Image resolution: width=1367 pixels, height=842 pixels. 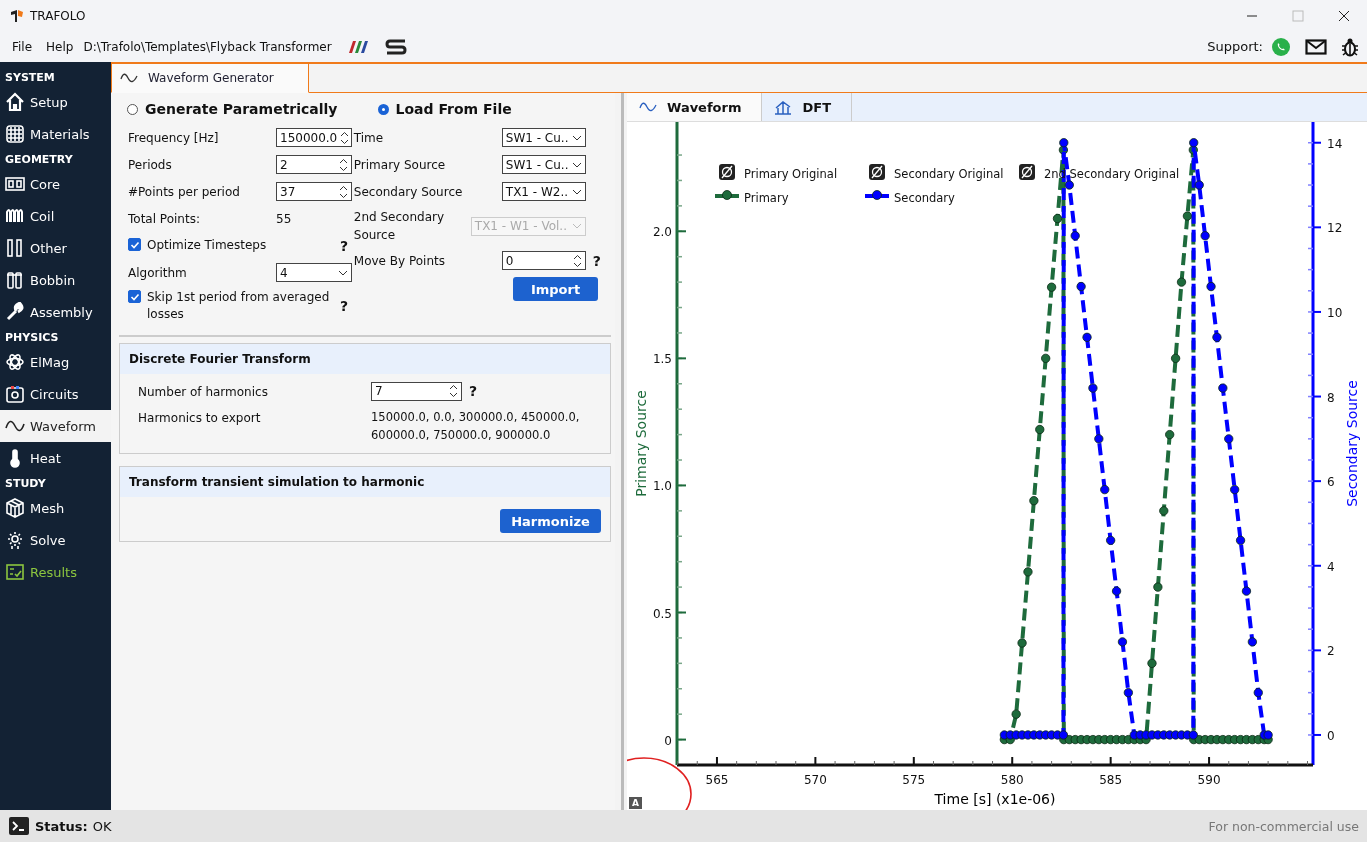 What do you see at coordinates (174, 137) in the screenshot?
I see `field-label: Frequency [Hz]` at bounding box center [174, 137].